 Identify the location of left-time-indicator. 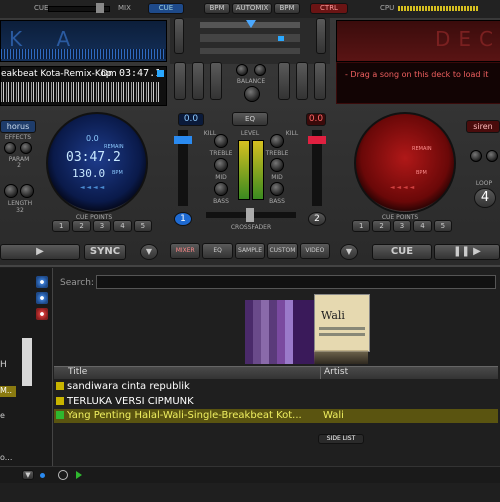
(160, 73).